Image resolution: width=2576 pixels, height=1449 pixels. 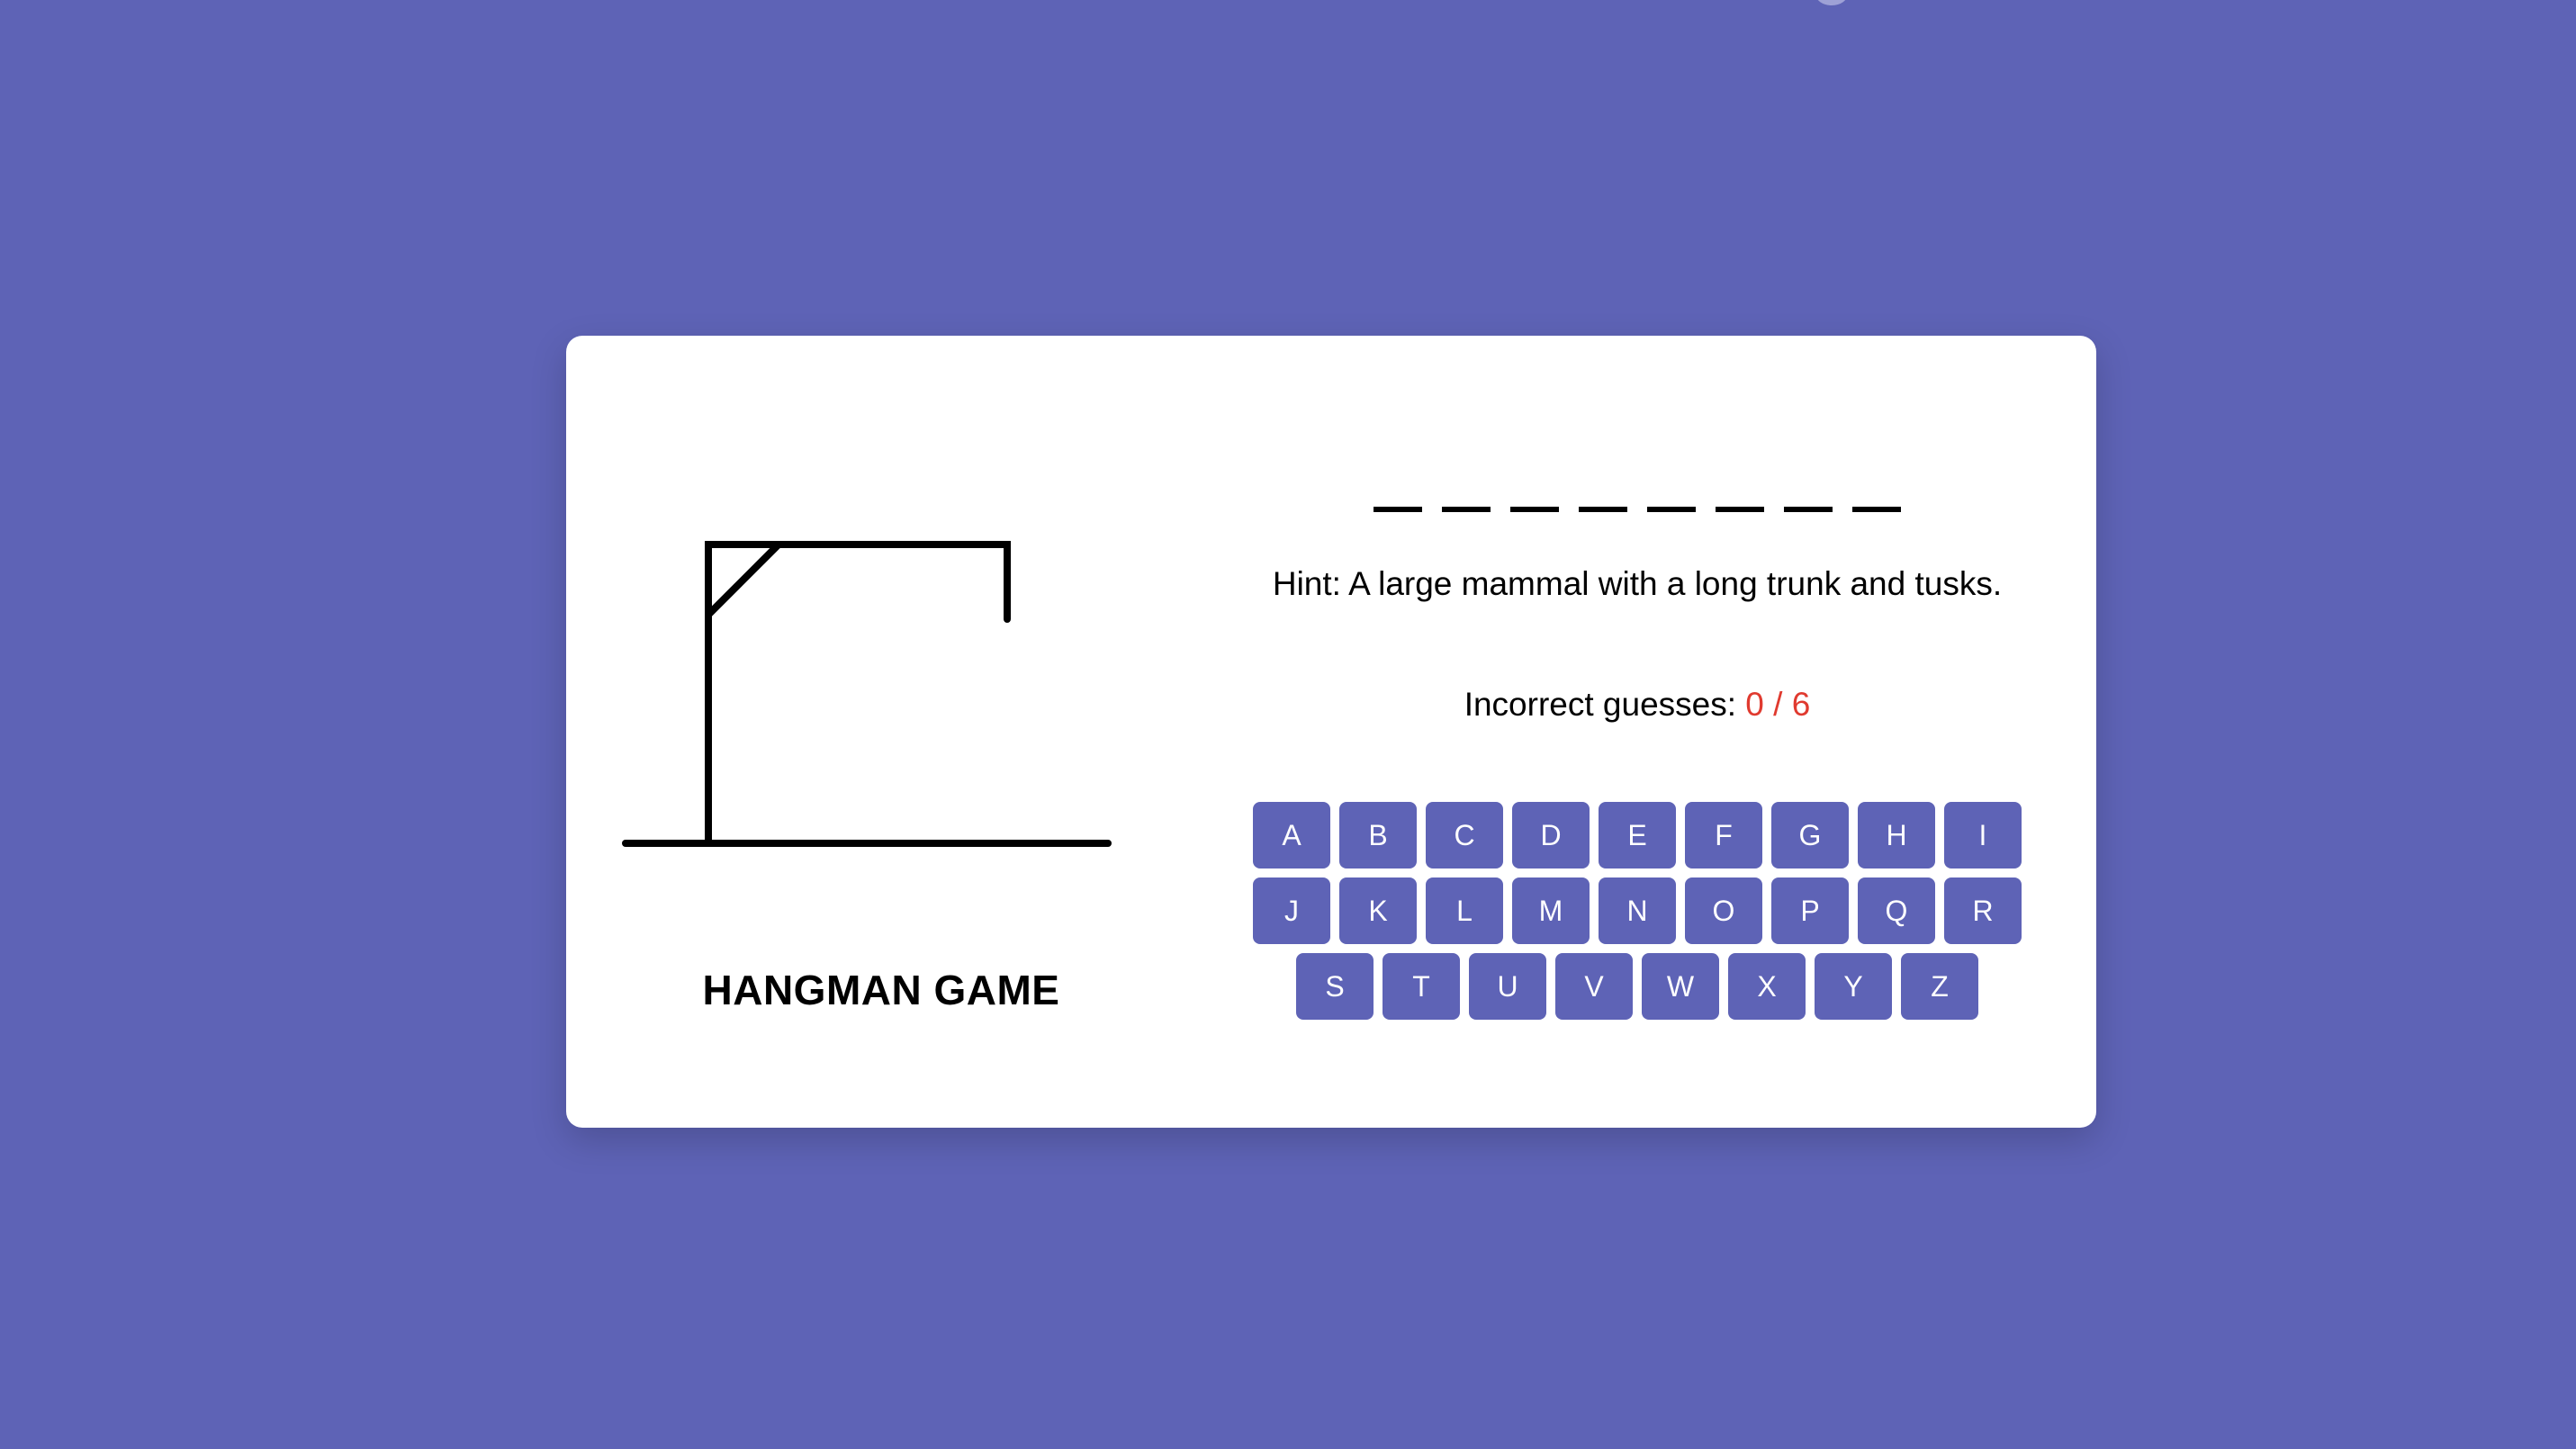 I want to click on key-v: V, so click(x=1594, y=986).